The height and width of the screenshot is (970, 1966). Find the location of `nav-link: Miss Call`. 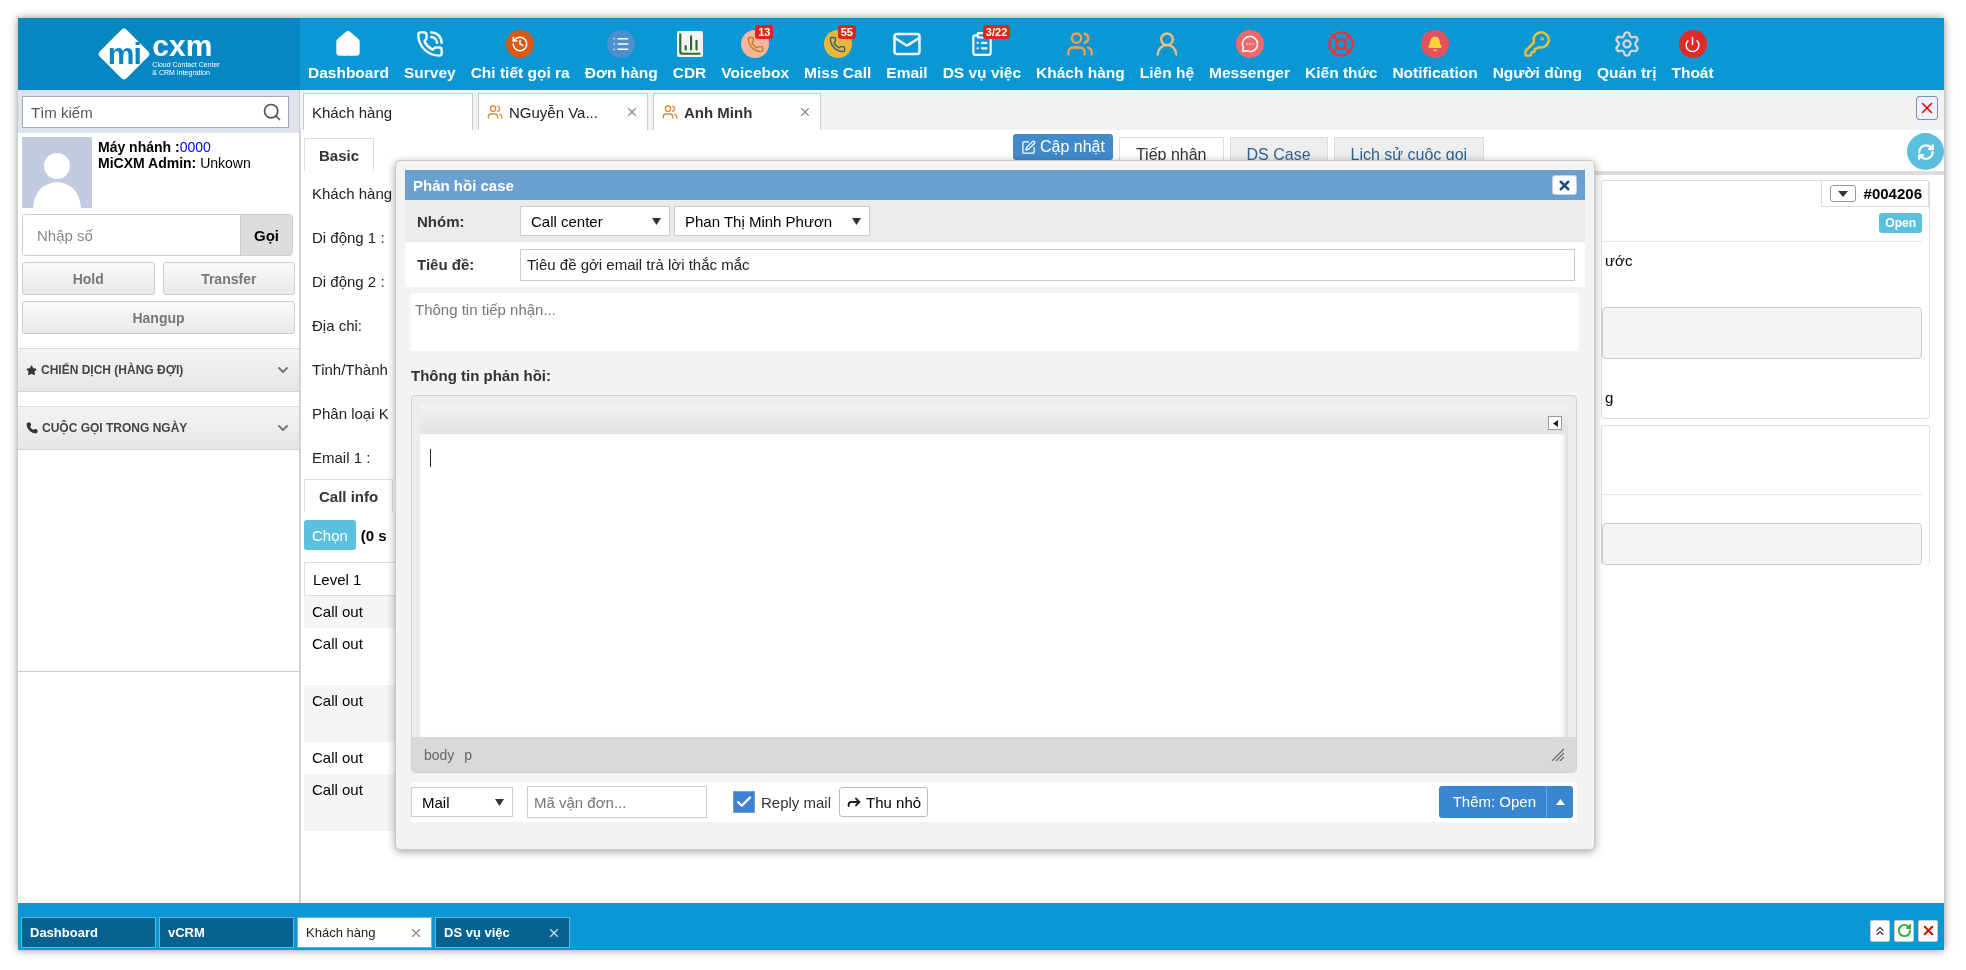

nav-link: Miss Call is located at coordinates (838, 73).